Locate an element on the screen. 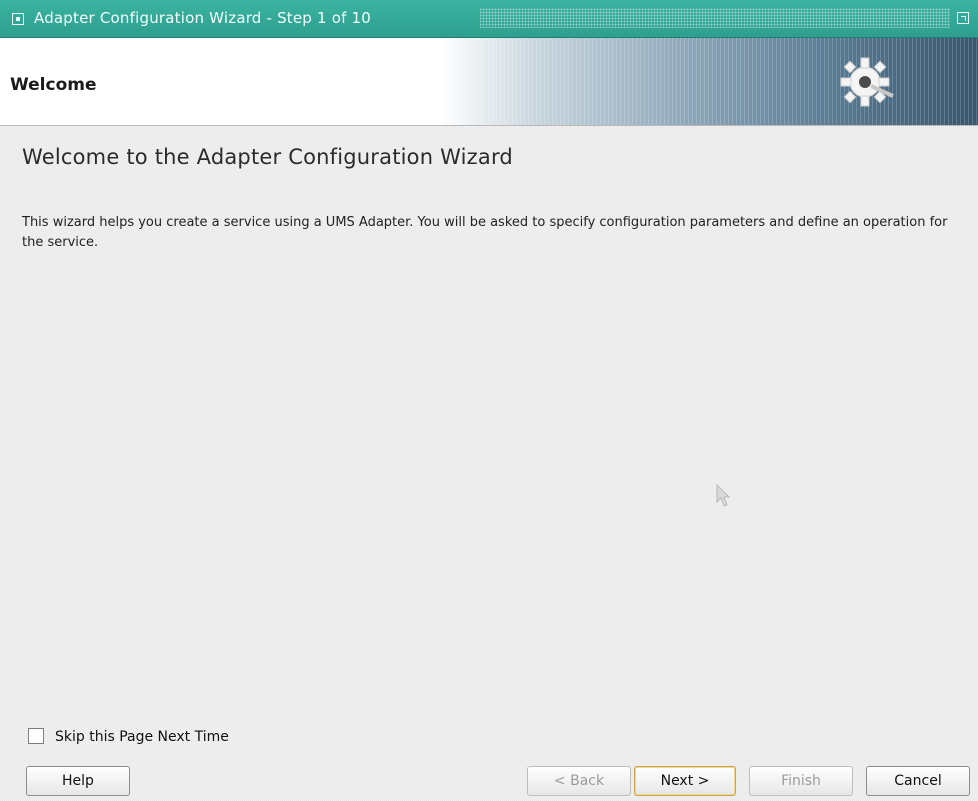 The image size is (978, 801). title-bar-texture is located at coordinates (715, 18).